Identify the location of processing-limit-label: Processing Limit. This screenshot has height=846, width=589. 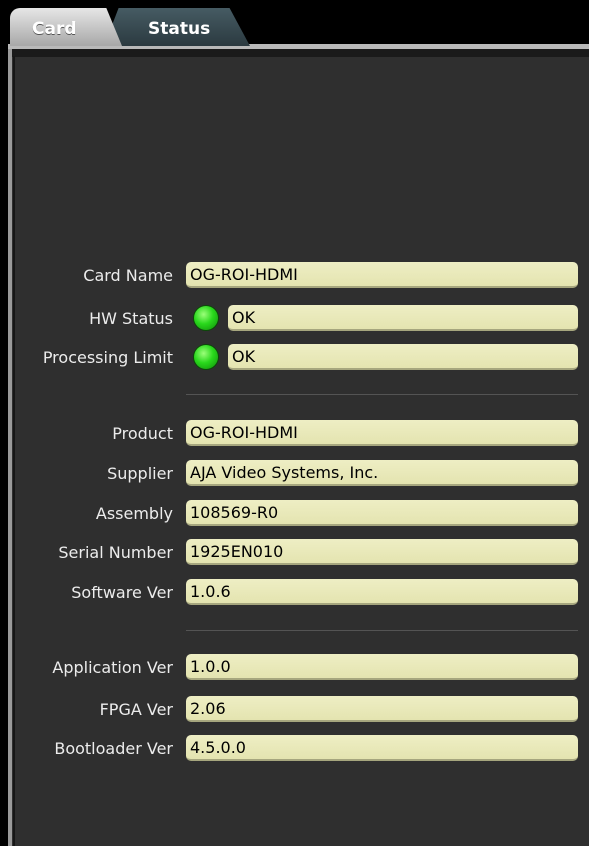
(107, 357).